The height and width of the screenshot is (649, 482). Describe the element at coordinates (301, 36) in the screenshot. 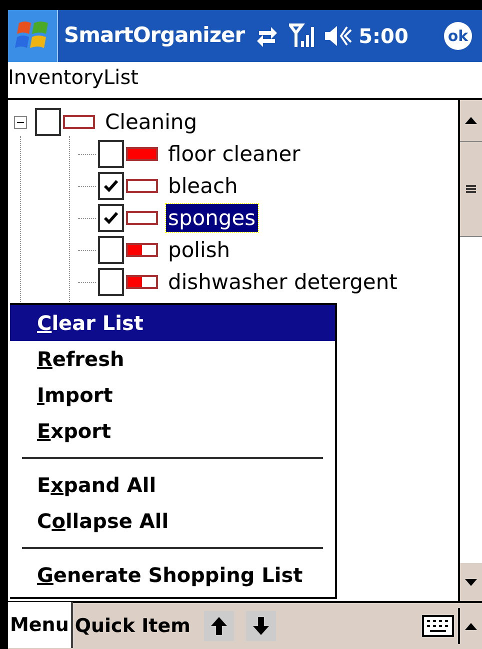

I see `signal-icon` at that location.